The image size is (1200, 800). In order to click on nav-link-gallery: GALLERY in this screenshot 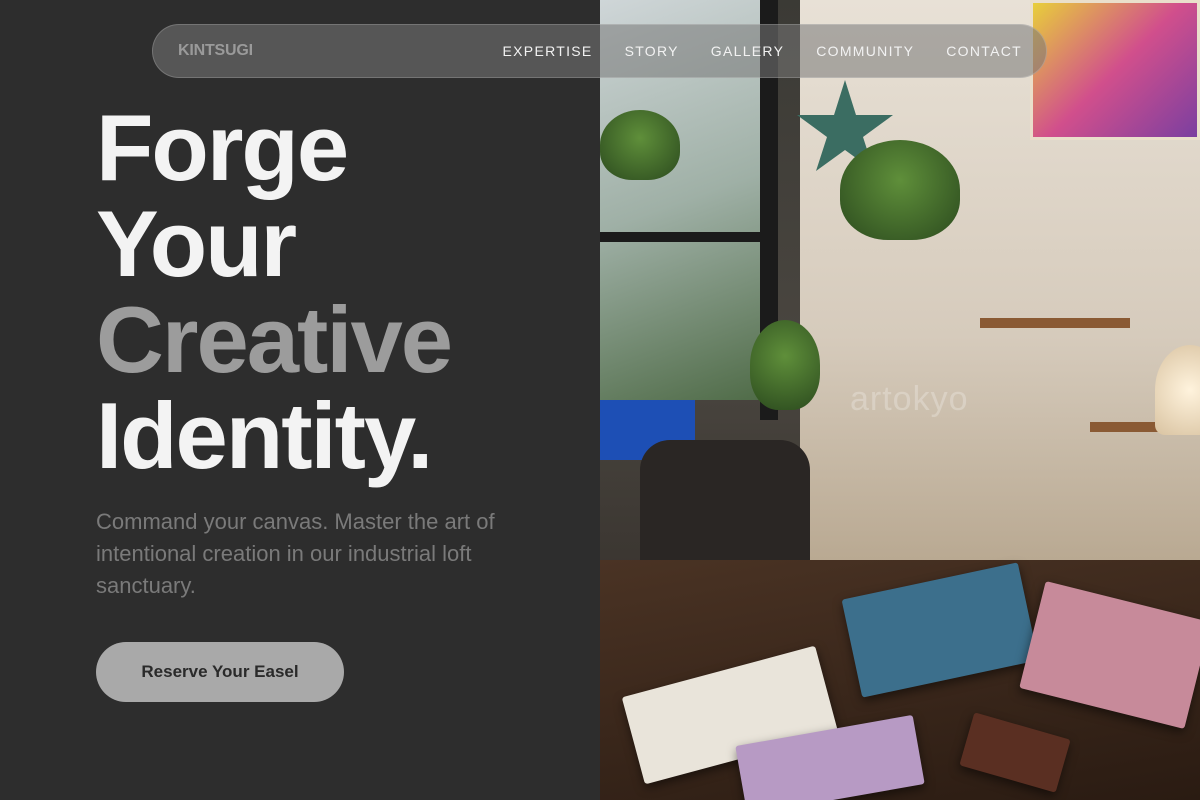, I will do `click(747, 51)`.